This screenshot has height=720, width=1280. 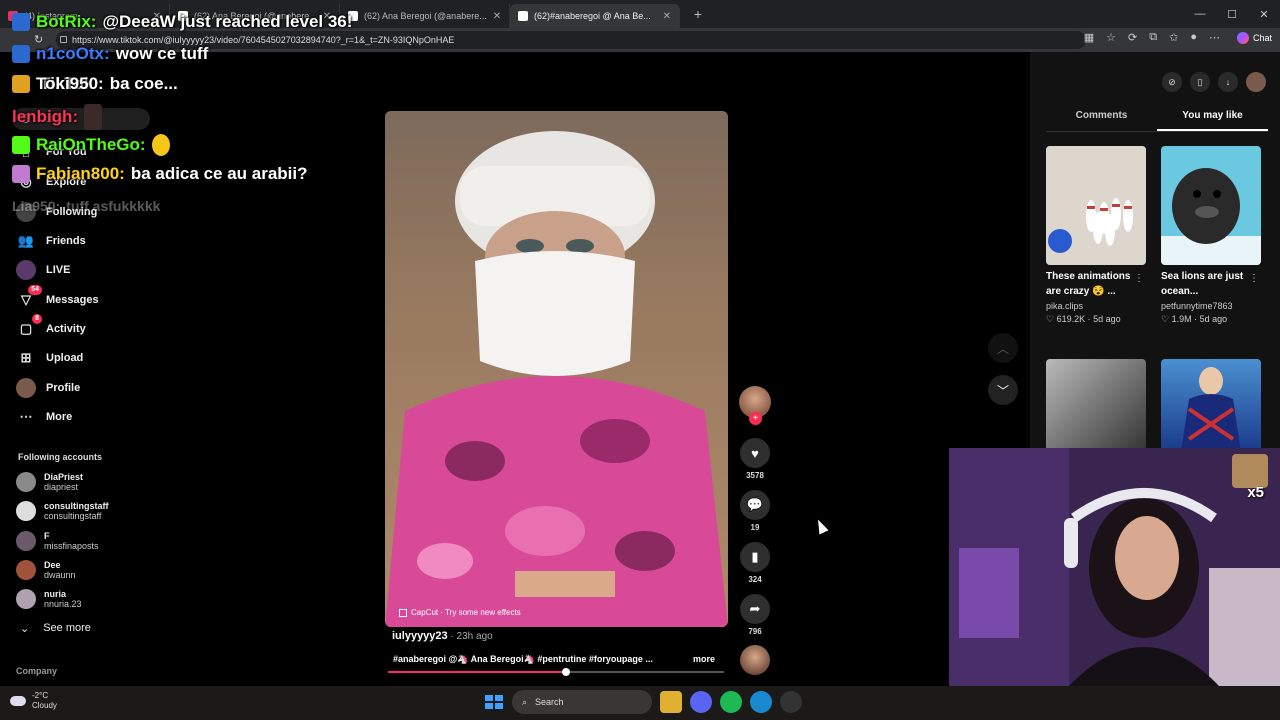 I want to click on browser-tab-active: (62)#anaberegoi @ Ana Be... ✕, so click(x=595, y=16).